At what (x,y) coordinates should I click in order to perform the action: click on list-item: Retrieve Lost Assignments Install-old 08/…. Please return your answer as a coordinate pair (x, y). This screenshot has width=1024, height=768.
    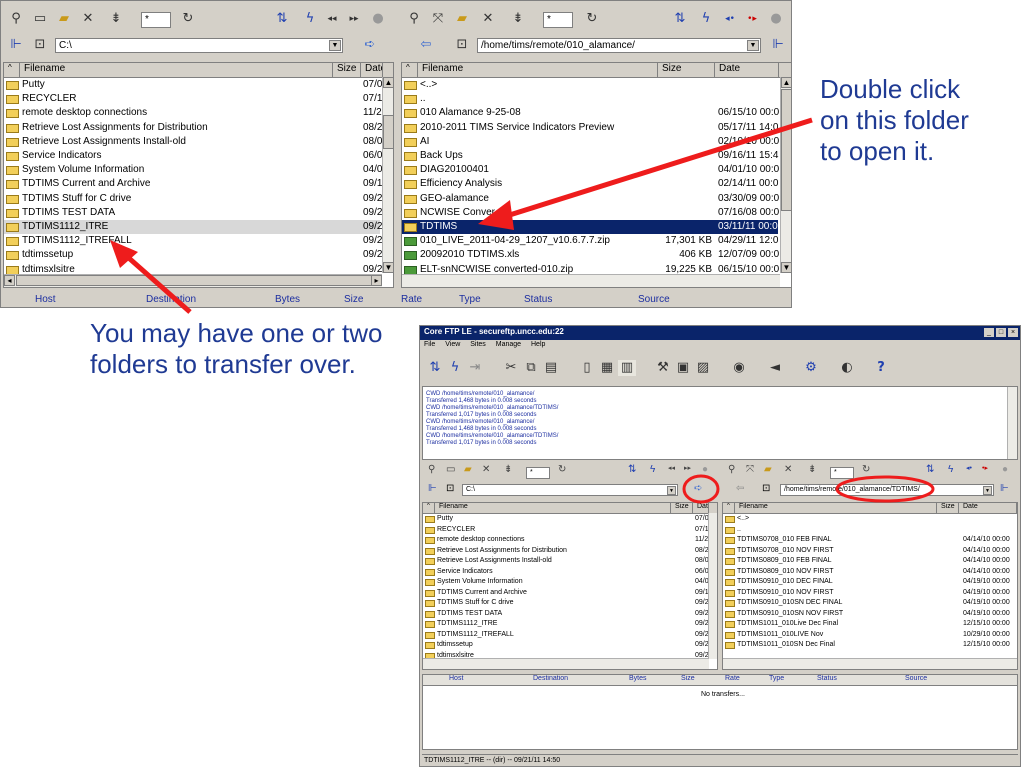
    Looking at the image, I should click on (566, 561).